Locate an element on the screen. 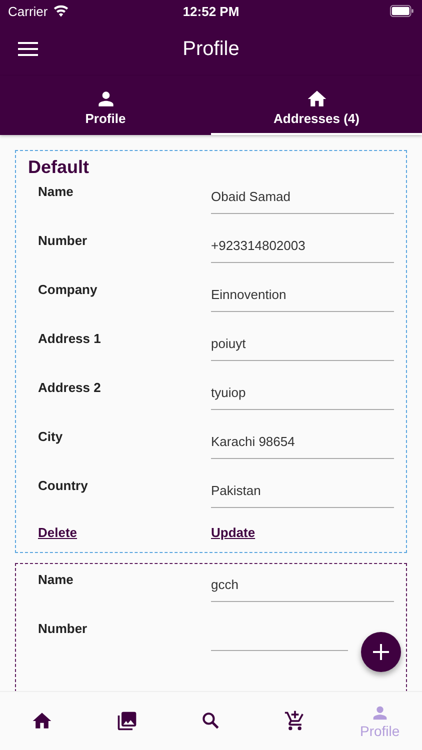 This screenshot has height=750, width=422. wifi-icon is located at coordinates (60, 11).